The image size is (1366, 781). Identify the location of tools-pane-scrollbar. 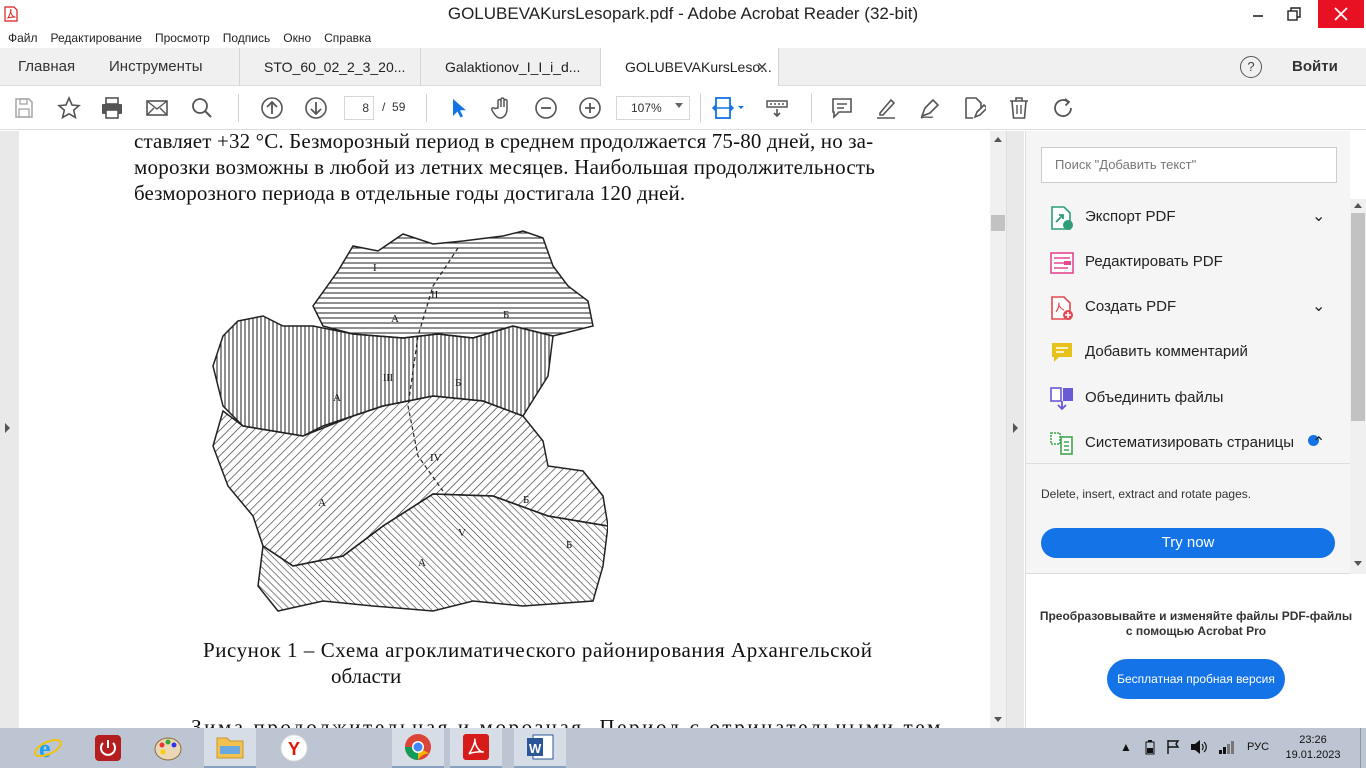
(1358, 386).